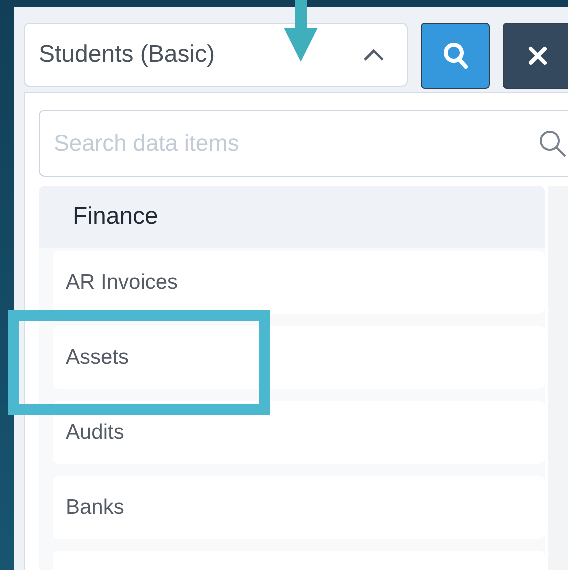  What do you see at coordinates (299, 507) in the screenshot?
I see `list-item: Banks` at bounding box center [299, 507].